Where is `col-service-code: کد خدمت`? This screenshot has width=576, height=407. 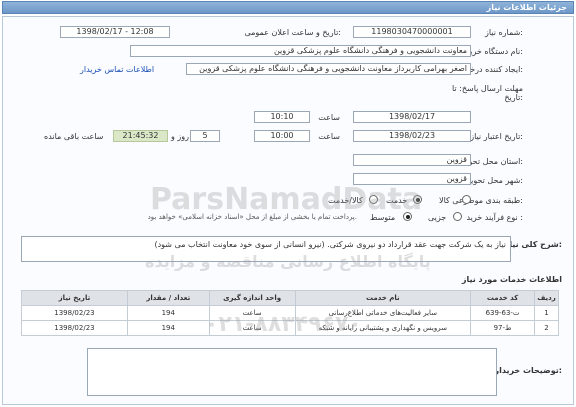 col-service-code: کد خدمت is located at coordinates (503, 298).